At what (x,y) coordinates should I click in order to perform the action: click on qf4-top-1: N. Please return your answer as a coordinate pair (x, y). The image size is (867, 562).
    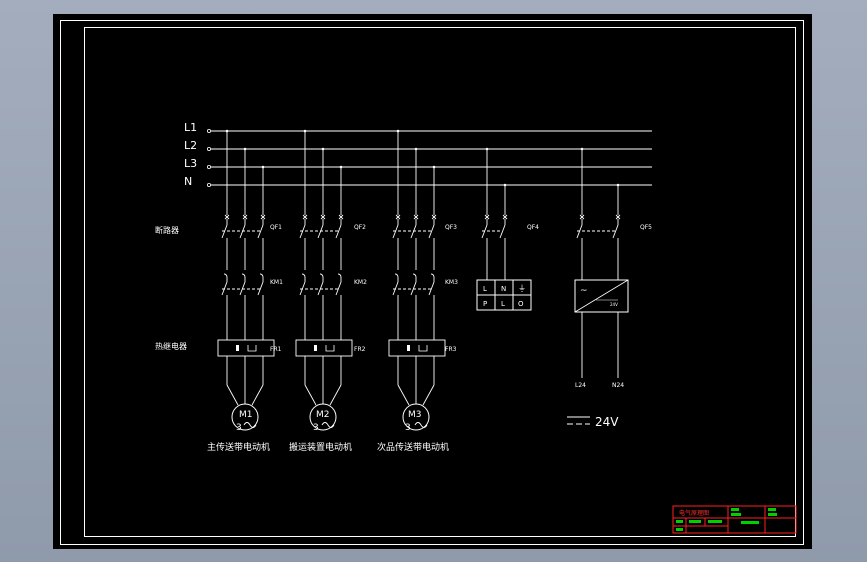
    Looking at the image, I should click on (503, 289).